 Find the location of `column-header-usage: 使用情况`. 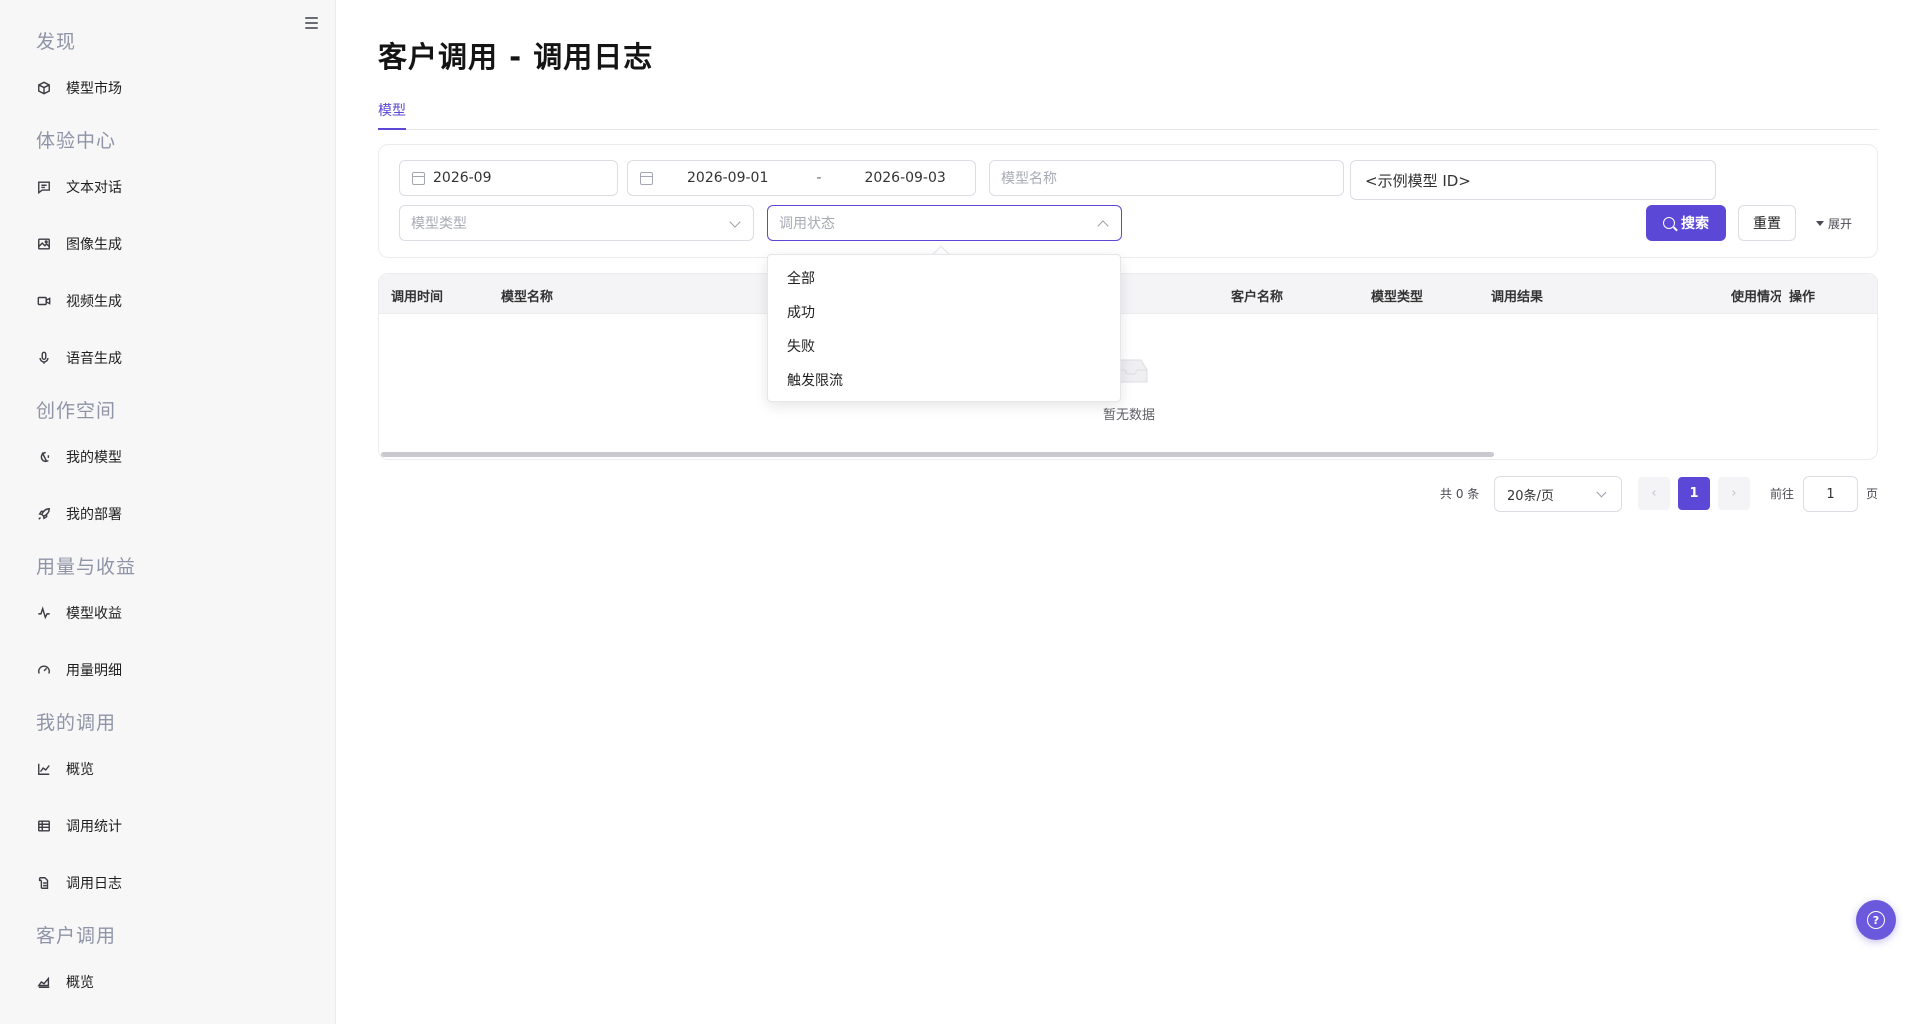

column-header-usage: 使用情况 is located at coordinates (1756, 297).